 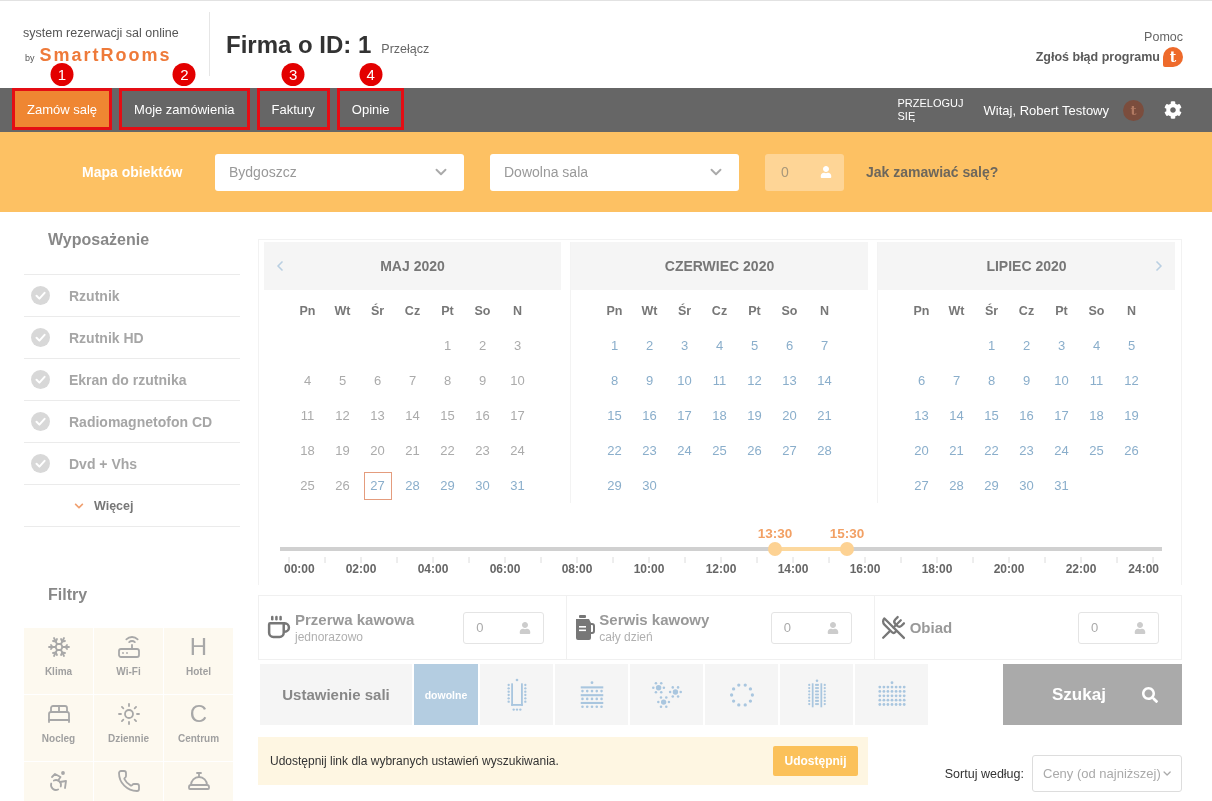 I want to click on room-select: Dowolna sala, so click(x=614, y=172).